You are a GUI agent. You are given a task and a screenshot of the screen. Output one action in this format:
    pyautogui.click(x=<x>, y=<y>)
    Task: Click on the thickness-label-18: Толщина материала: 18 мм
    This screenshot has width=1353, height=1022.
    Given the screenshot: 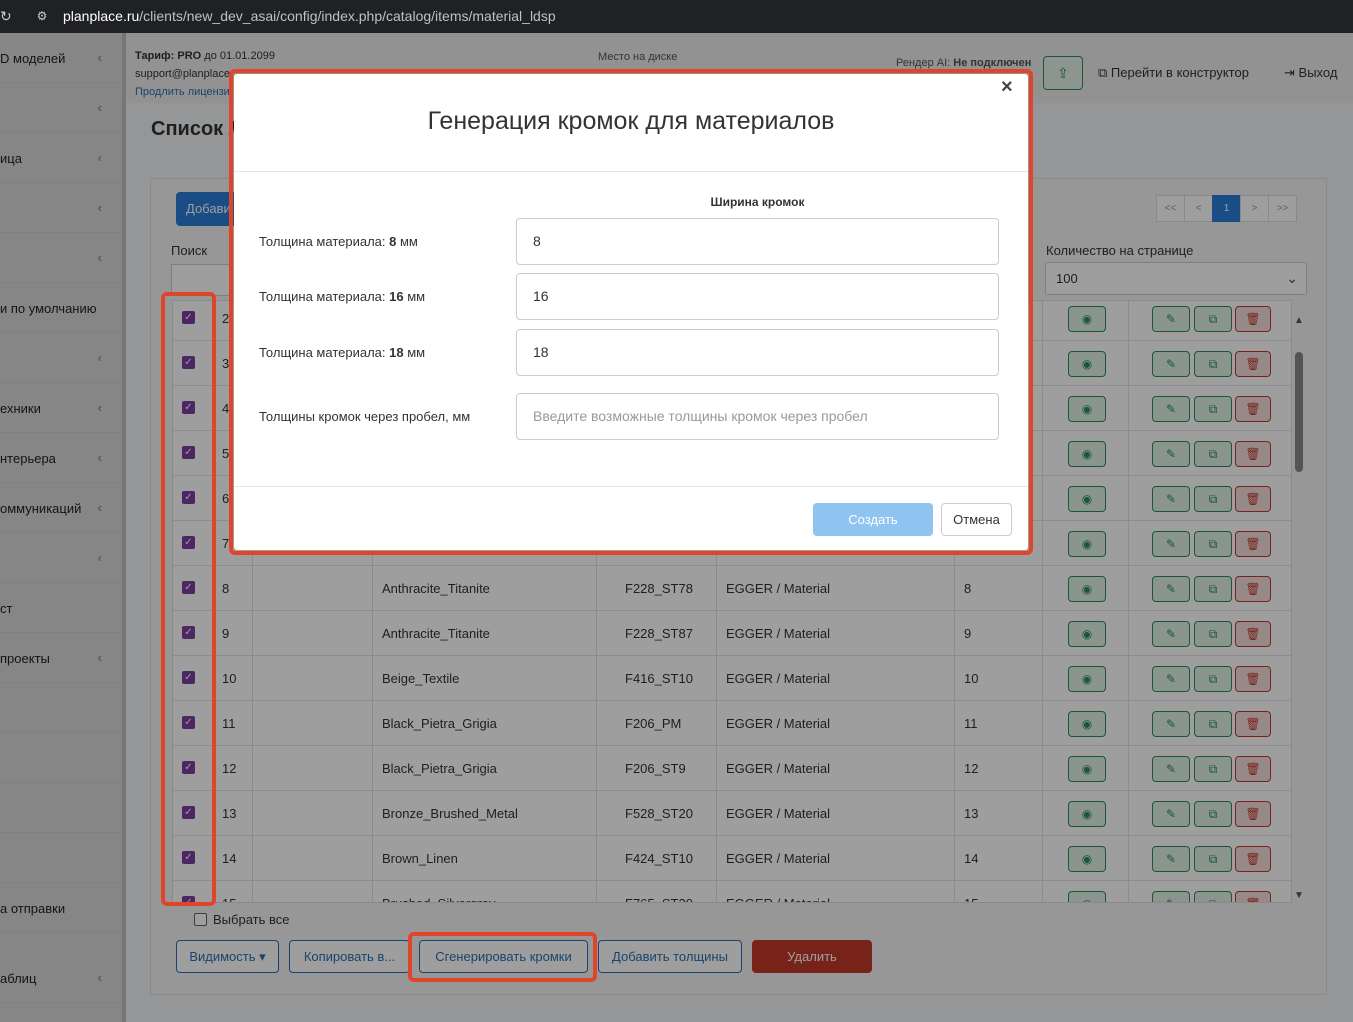 What is the action you would take?
    pyautogui.click(x=342, y=352)
    